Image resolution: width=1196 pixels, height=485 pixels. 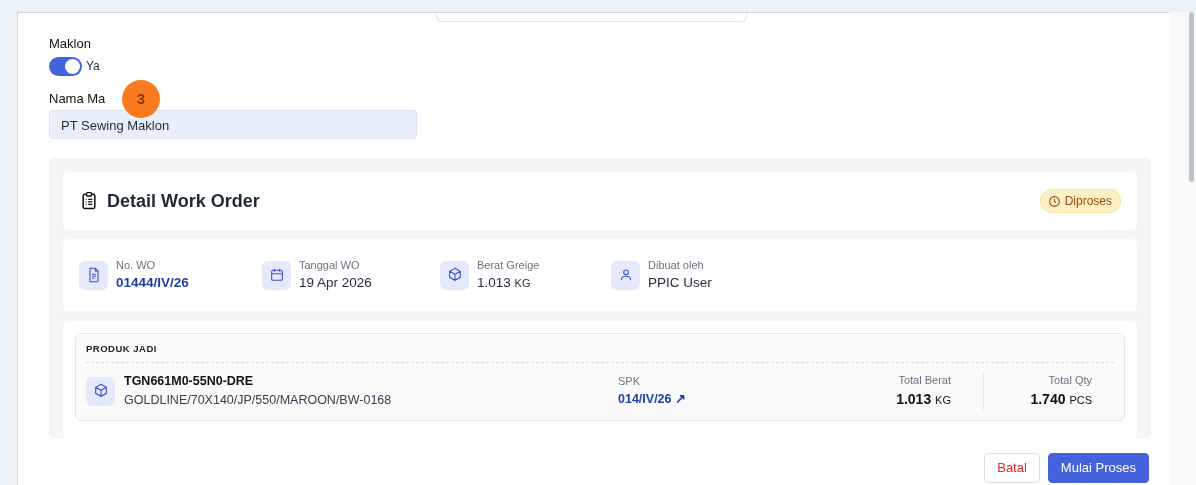 What do you see at coordinates (189, 382) in the screenshot?
I see `product-code: TGN661M0-55N0-DRE` at bounding box center [189, 382].